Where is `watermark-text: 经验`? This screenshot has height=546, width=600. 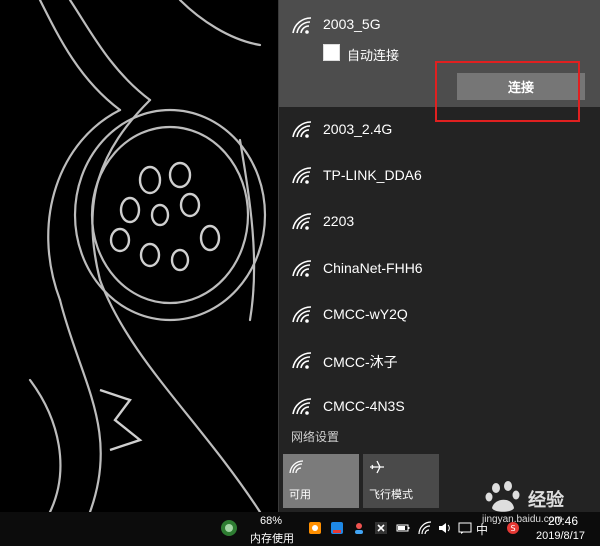
watermark-text: 经验 is located at coordinates (546, 500).